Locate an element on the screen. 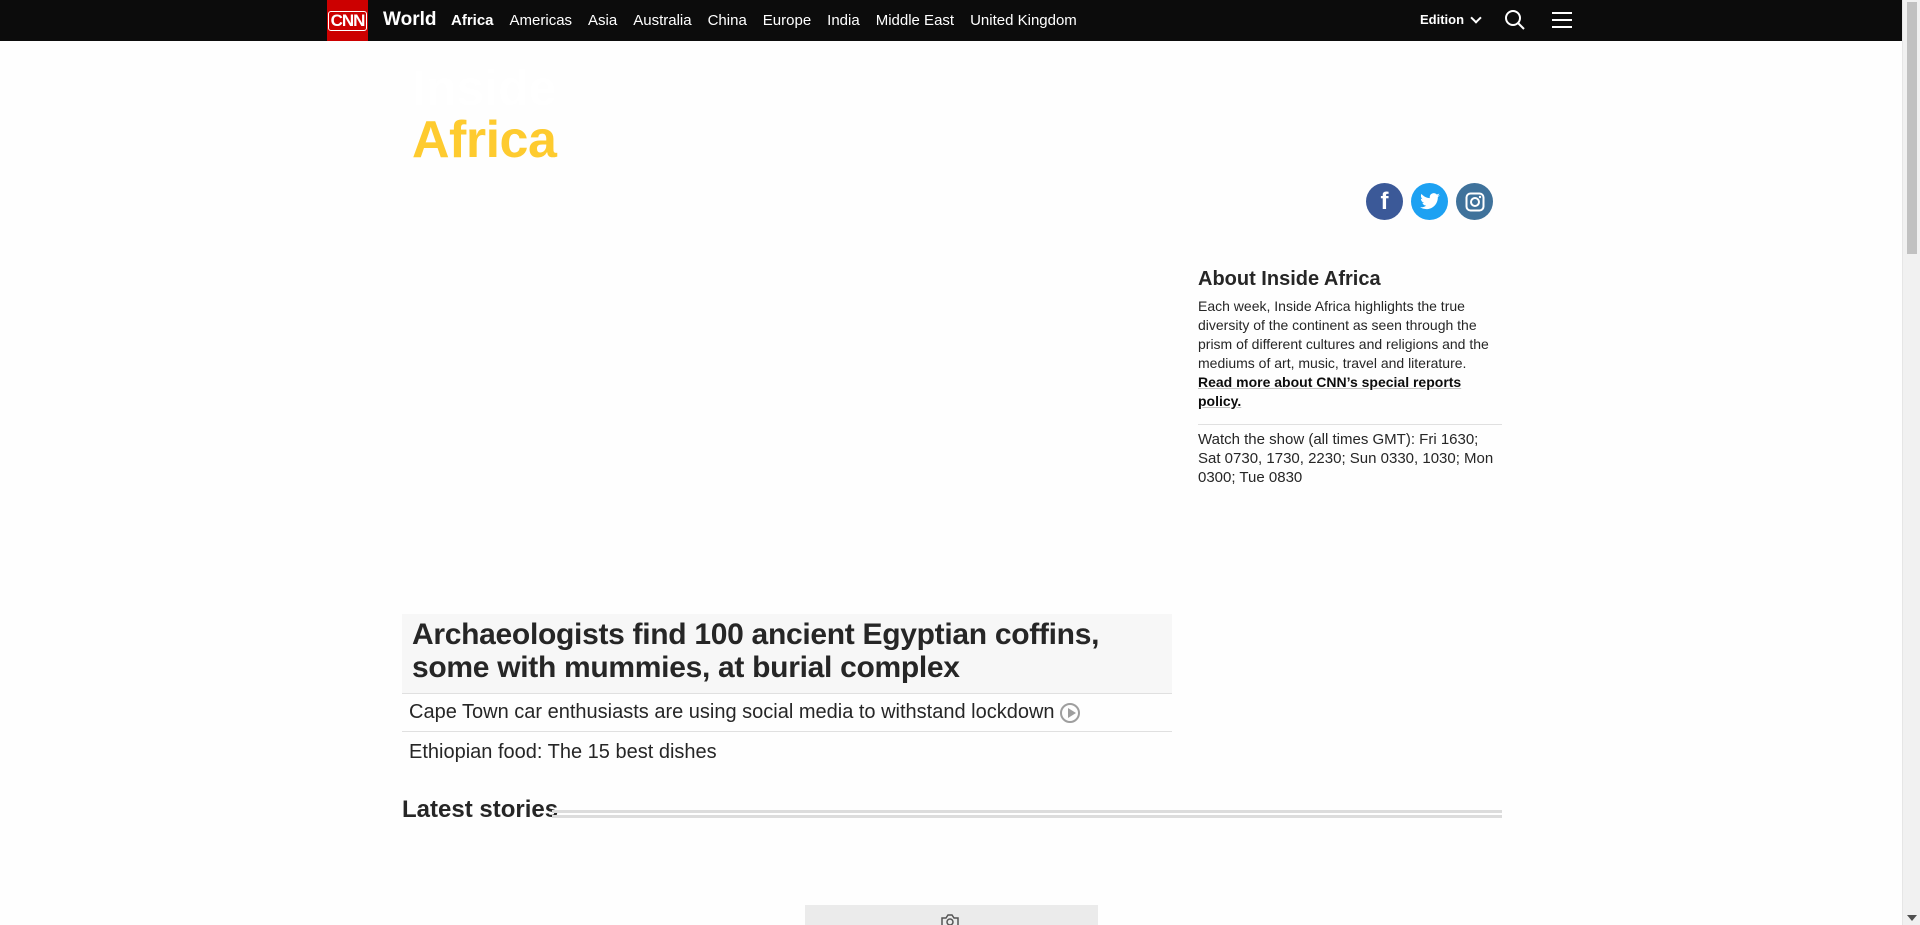  instagram-camera-glyph is located at coordinates (1474, 201).